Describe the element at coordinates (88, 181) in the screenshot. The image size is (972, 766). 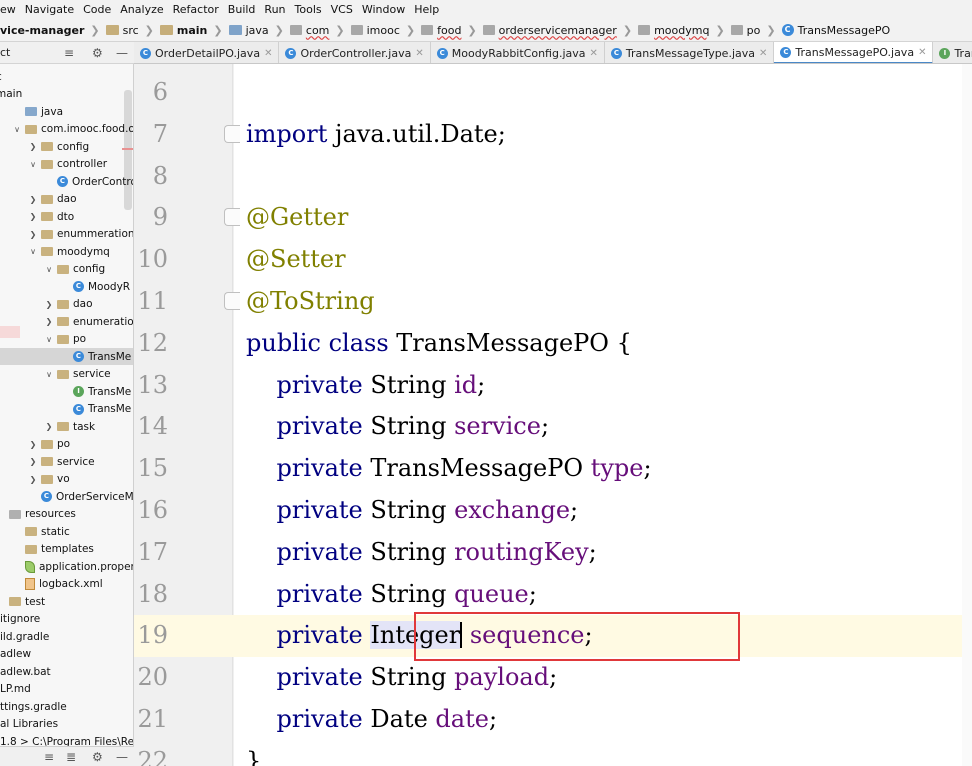
I see `tree-item: C OrderContro` at that location.